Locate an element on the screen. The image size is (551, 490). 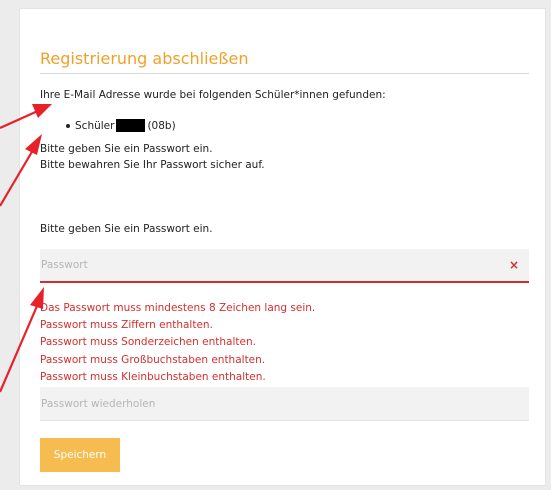
password-field: × is located at coordinates (284, 266).